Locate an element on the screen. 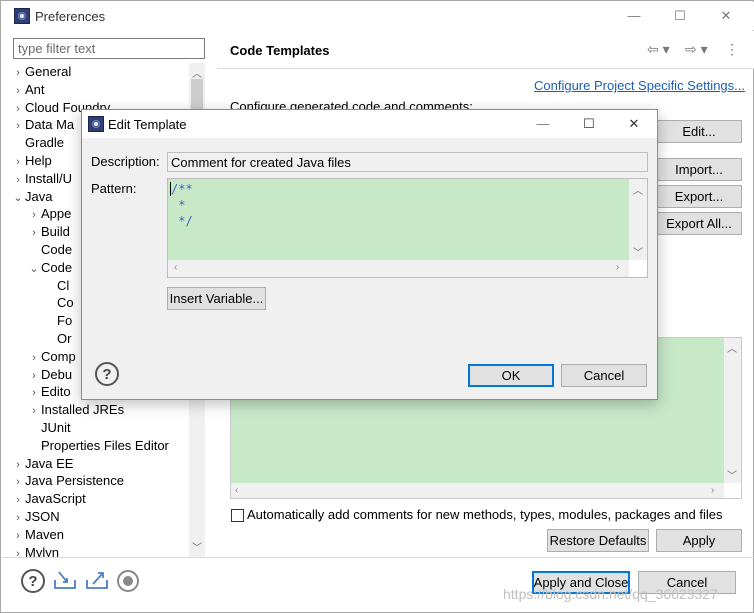  back-arrow-icon: ⇦ ▾ is located at coordinates (658, 49).